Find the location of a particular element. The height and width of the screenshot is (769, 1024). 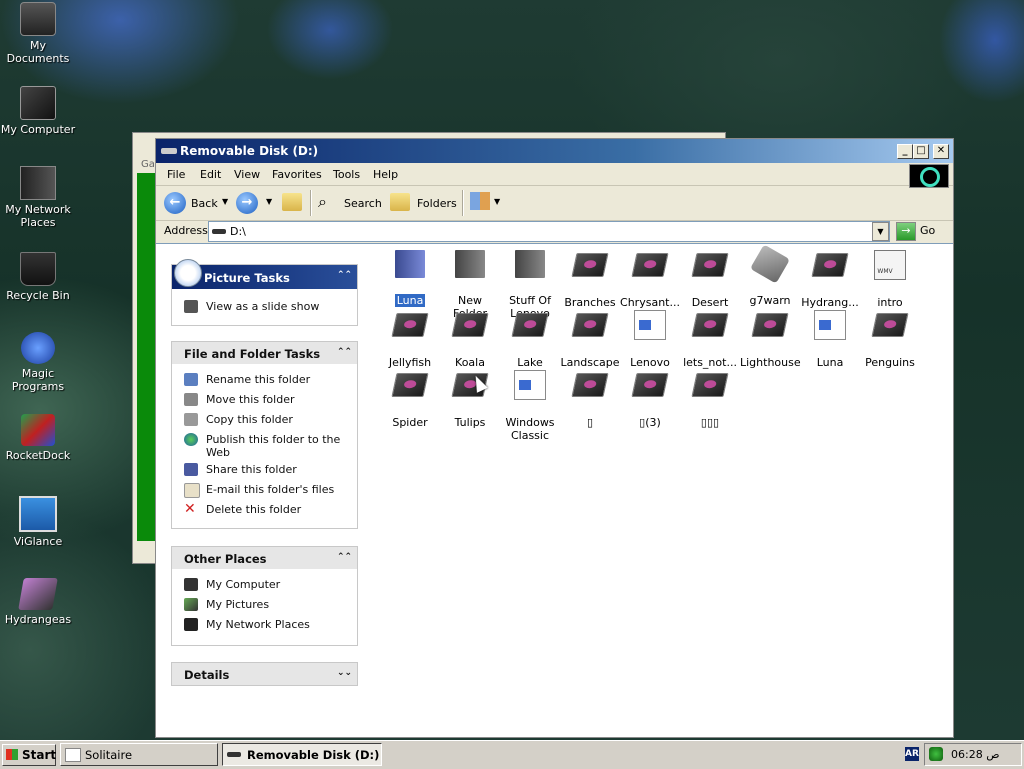

folders-label: Folders is located at coordinates (437, 203).